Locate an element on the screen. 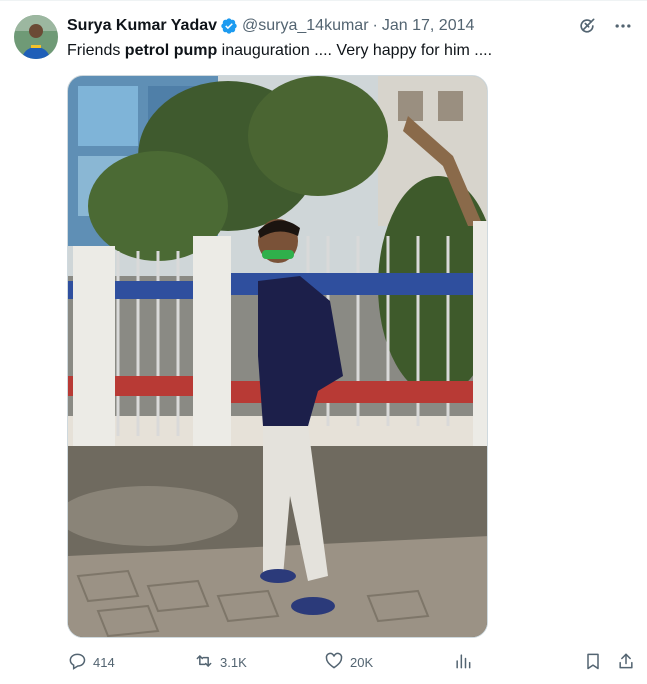 This screenshot has height=684, width=647. share-button is located at coordinates (626, 662).